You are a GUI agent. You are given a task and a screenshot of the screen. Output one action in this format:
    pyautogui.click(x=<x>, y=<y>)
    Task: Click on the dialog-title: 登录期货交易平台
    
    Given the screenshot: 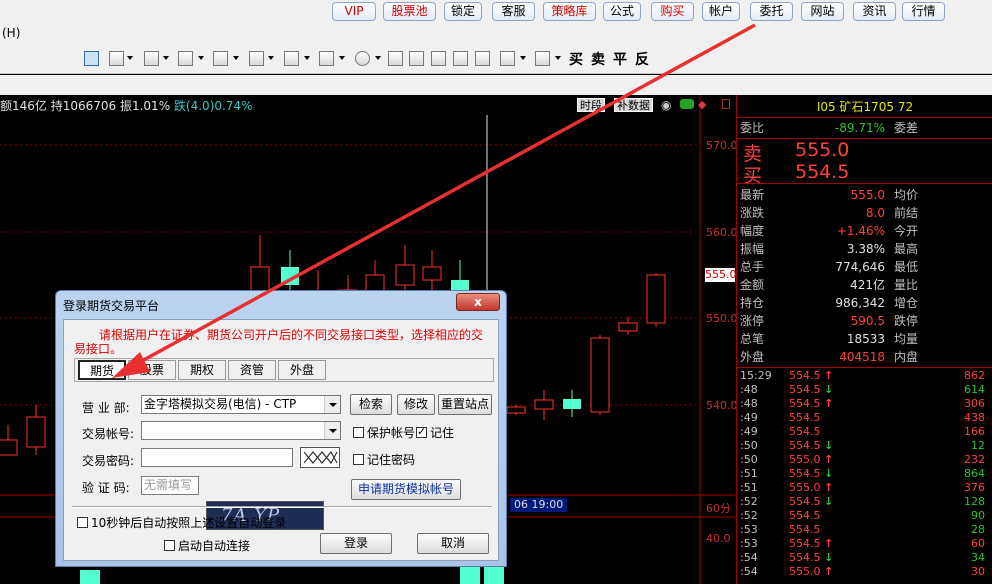 What is the action you would take?
    pyautogui.click(x=111, y=306)
    